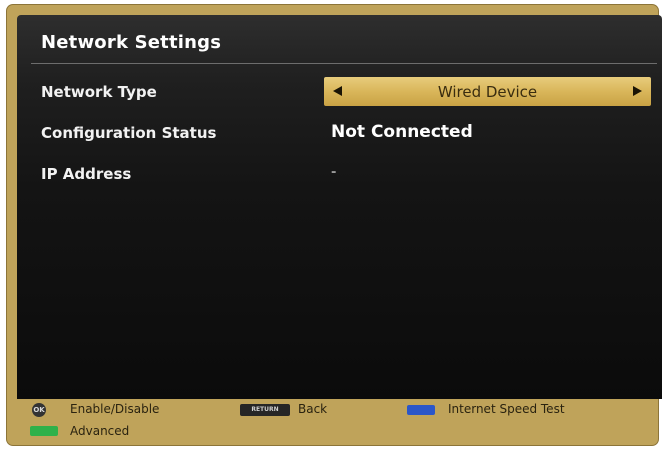 This screenshot has height=449, width=665. I want to click on green-key-icon, so click(44, 431).